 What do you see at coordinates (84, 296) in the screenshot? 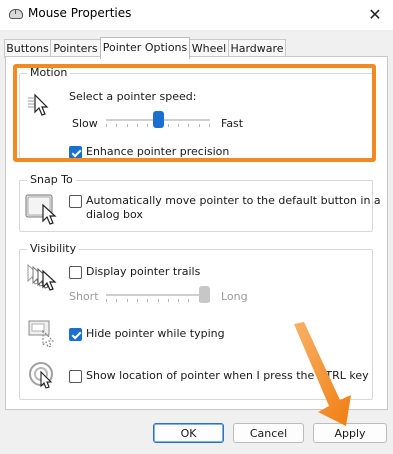
I see `trail-short-label: Short` at bounding box center [84, 296].